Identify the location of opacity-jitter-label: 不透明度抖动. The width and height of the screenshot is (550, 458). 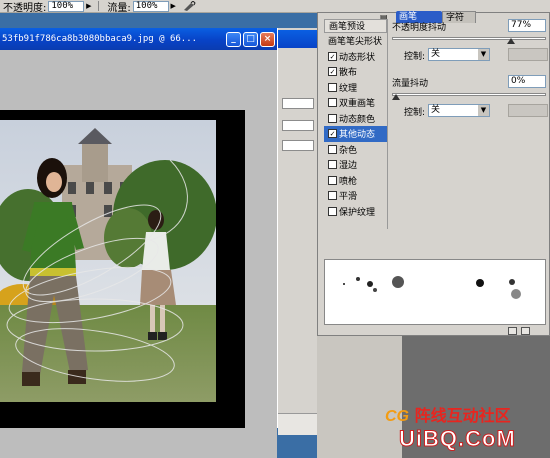
(419, 28).